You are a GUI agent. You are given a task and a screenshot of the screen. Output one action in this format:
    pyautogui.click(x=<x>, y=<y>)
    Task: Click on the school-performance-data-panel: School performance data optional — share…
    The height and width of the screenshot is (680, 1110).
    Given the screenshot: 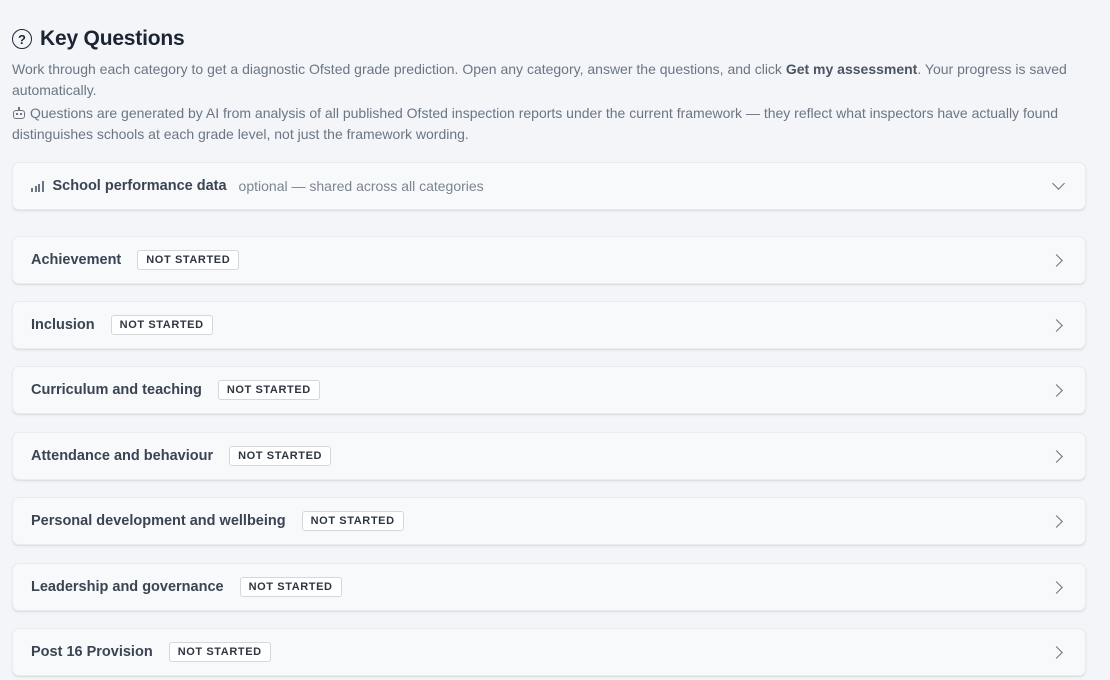 What is the action you would take?
    pyautogui.click(x=549, y=186)
    